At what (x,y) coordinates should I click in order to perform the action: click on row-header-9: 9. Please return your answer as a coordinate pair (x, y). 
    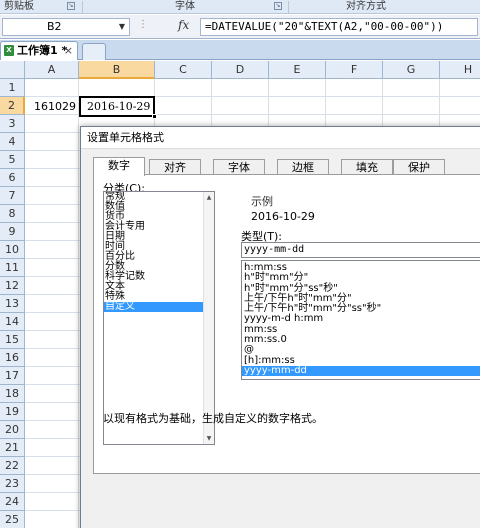
    Looking at the image, I should click on (12, 232).